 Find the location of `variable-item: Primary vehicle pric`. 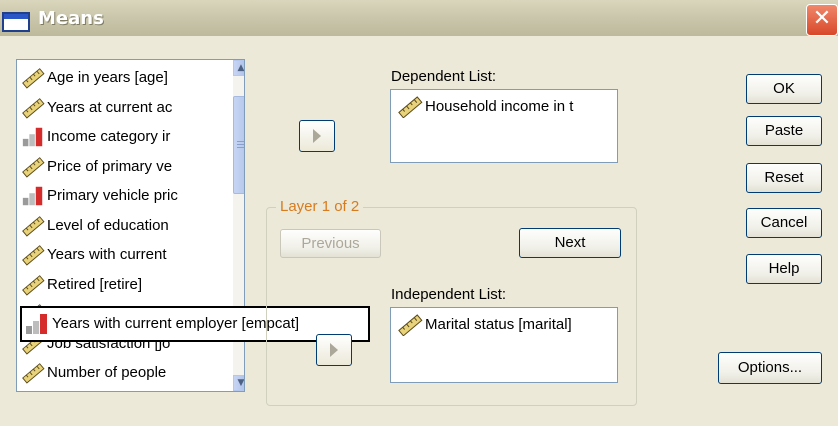

variable-item: Primary vehicle pric is located at coordinates (99, 196).